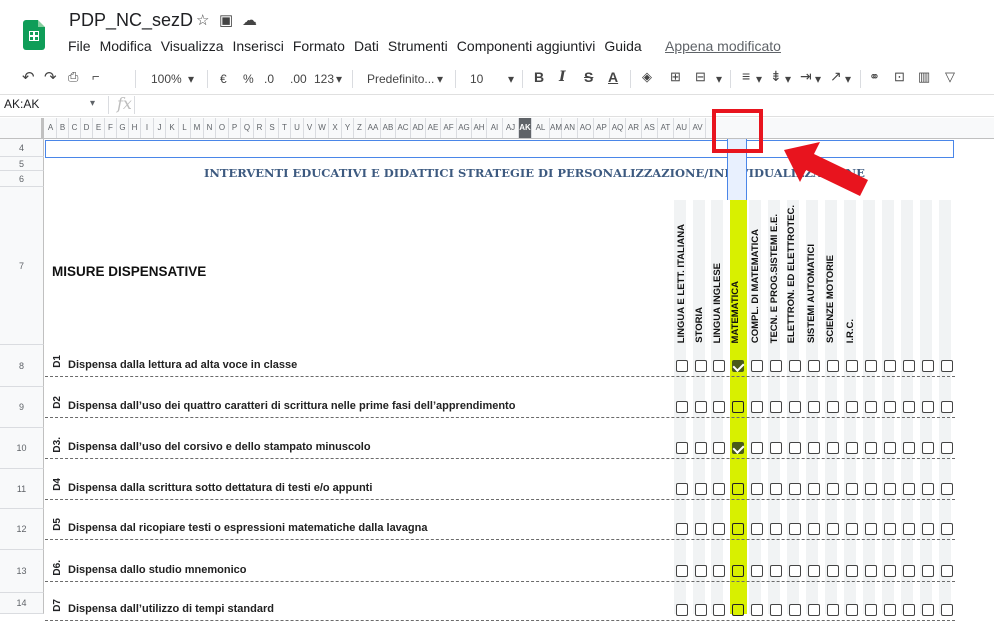  What do you see at coordinates (297, 128) in the screenshot?
I see `column-header-U: U` at bounding box center [297, 128].